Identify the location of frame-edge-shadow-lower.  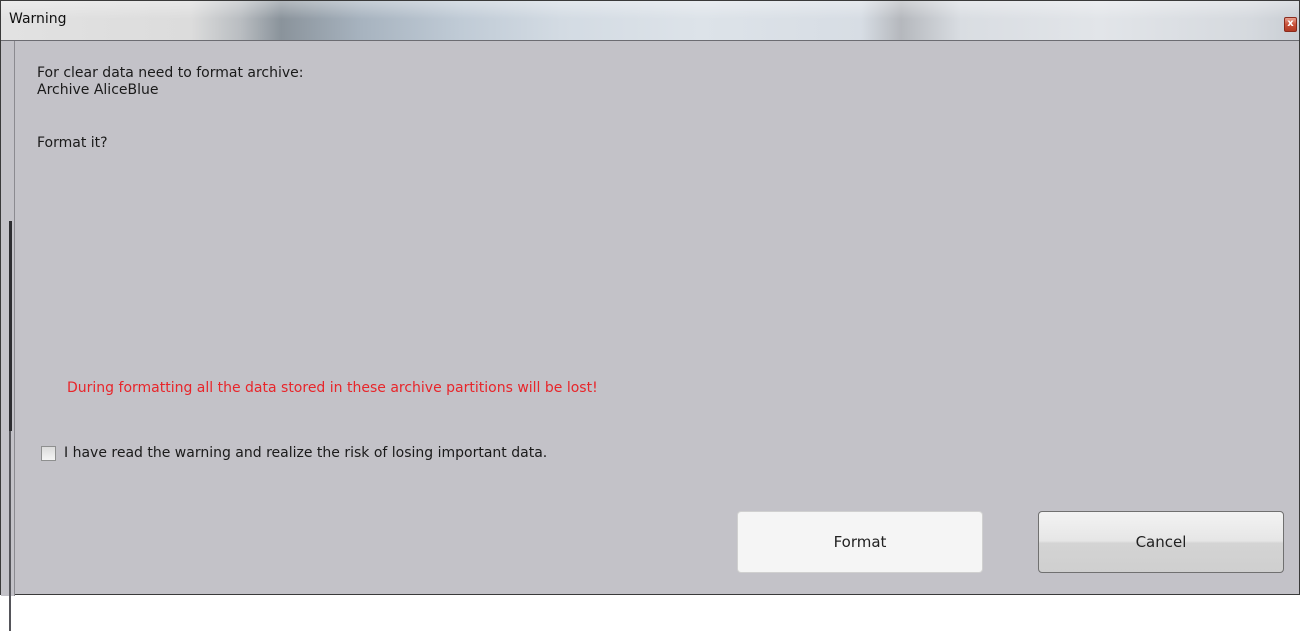
(10, 531).